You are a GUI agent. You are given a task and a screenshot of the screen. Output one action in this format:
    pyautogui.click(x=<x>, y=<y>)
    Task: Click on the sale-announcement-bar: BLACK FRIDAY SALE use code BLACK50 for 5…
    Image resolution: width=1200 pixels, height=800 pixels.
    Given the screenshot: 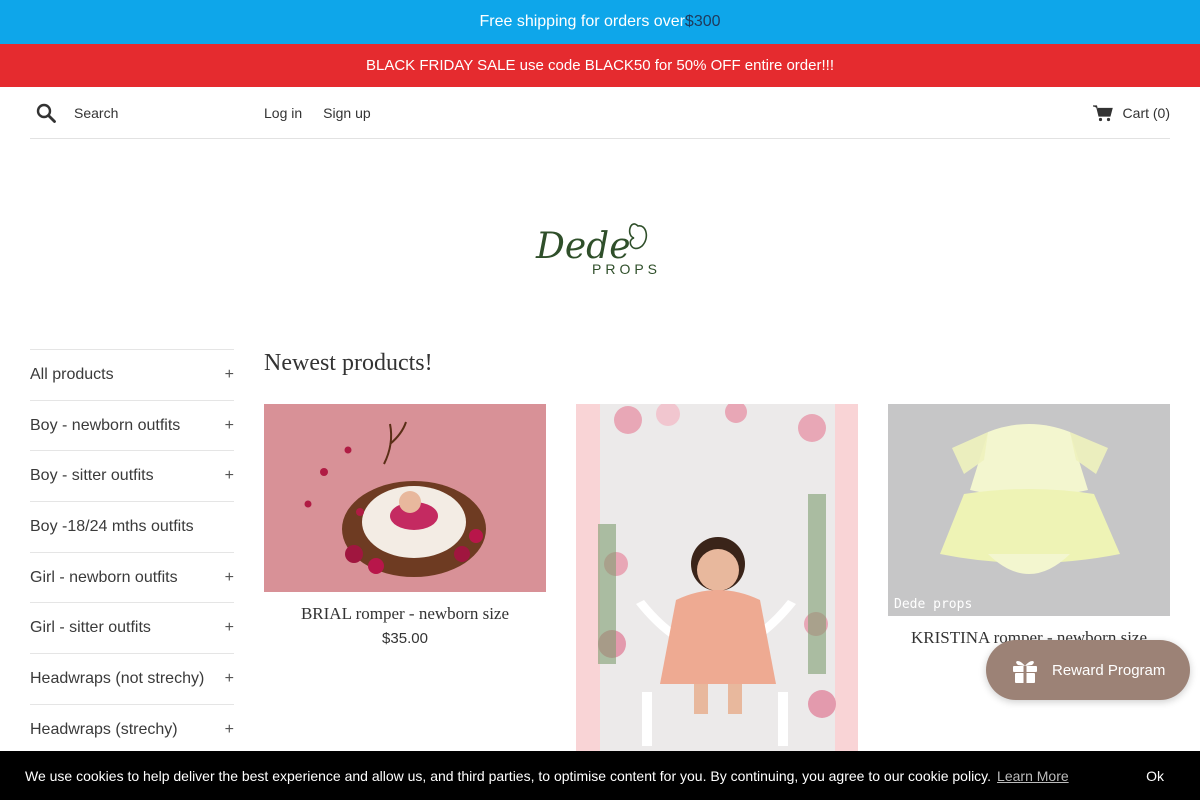 What is the action you would take?
    pyautogui.click(x=600, y=65)
    